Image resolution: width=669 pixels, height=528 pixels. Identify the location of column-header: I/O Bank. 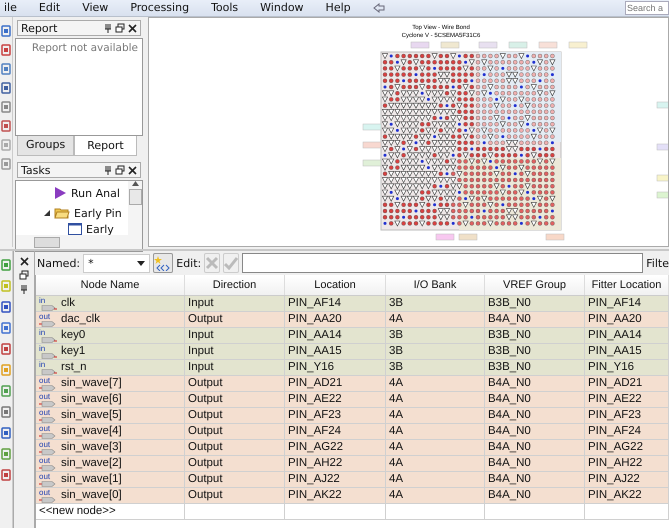
(435, 285).